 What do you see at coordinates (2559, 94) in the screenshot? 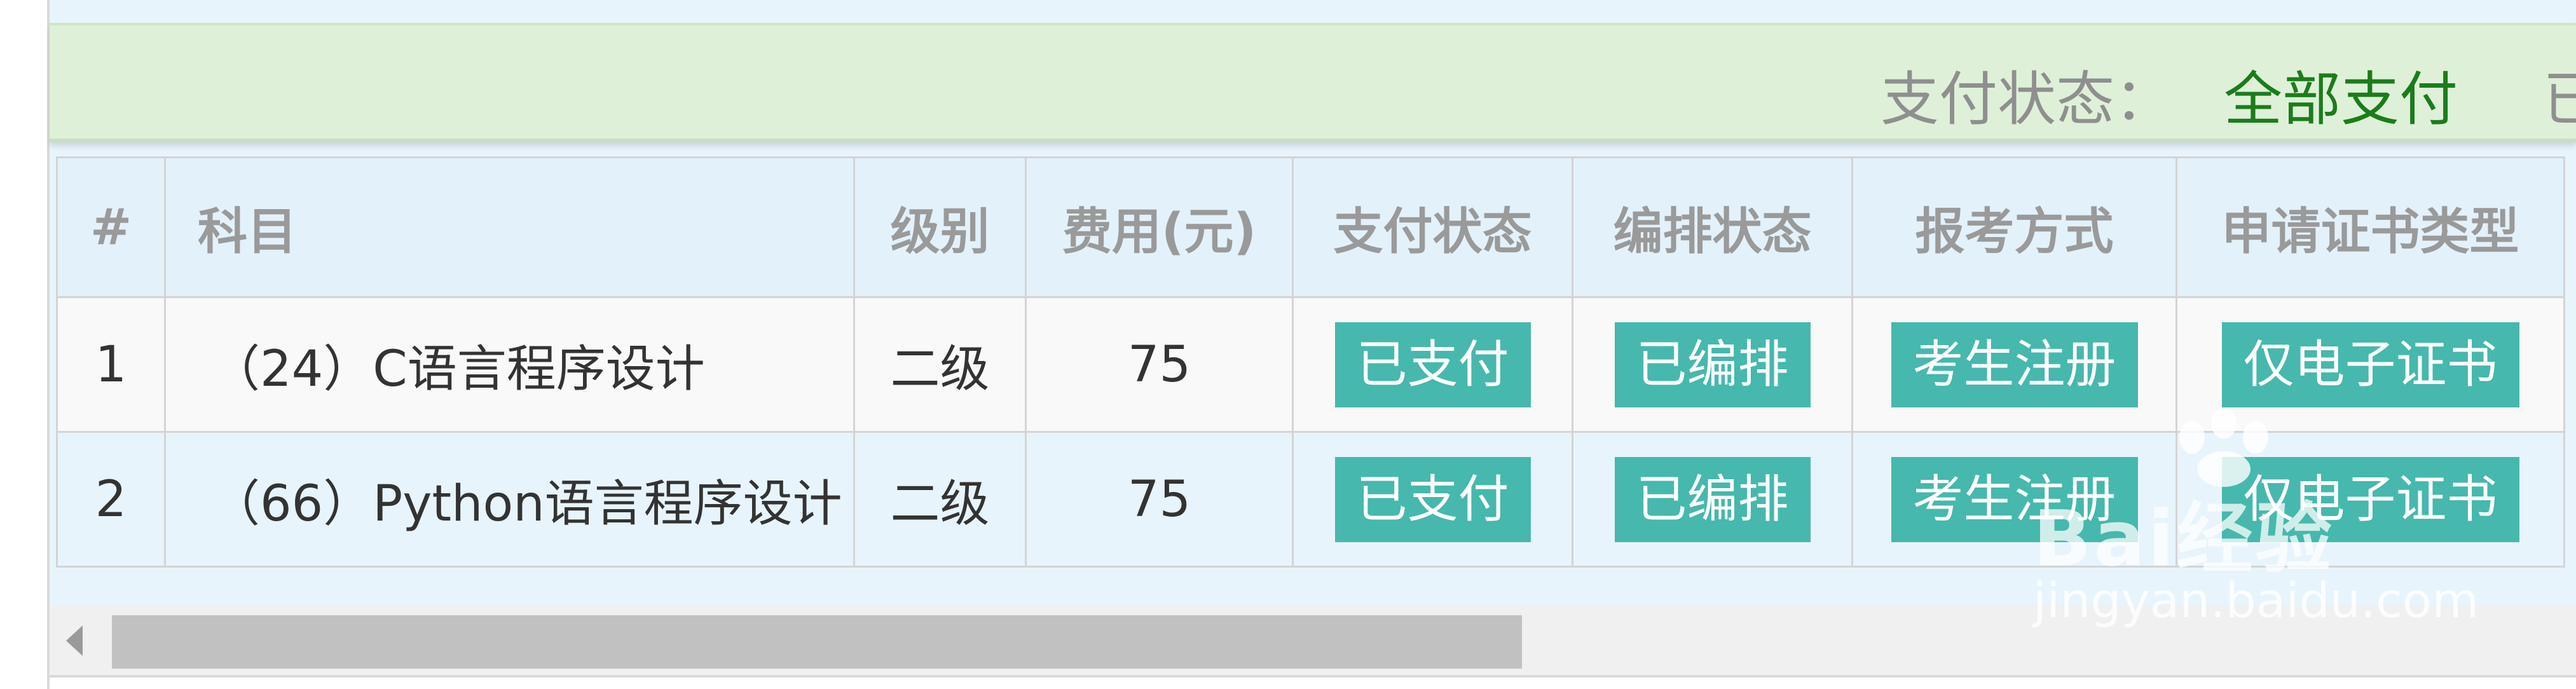
I see `payment-status-filter-next: 已` at bounding box center [2559, 94].